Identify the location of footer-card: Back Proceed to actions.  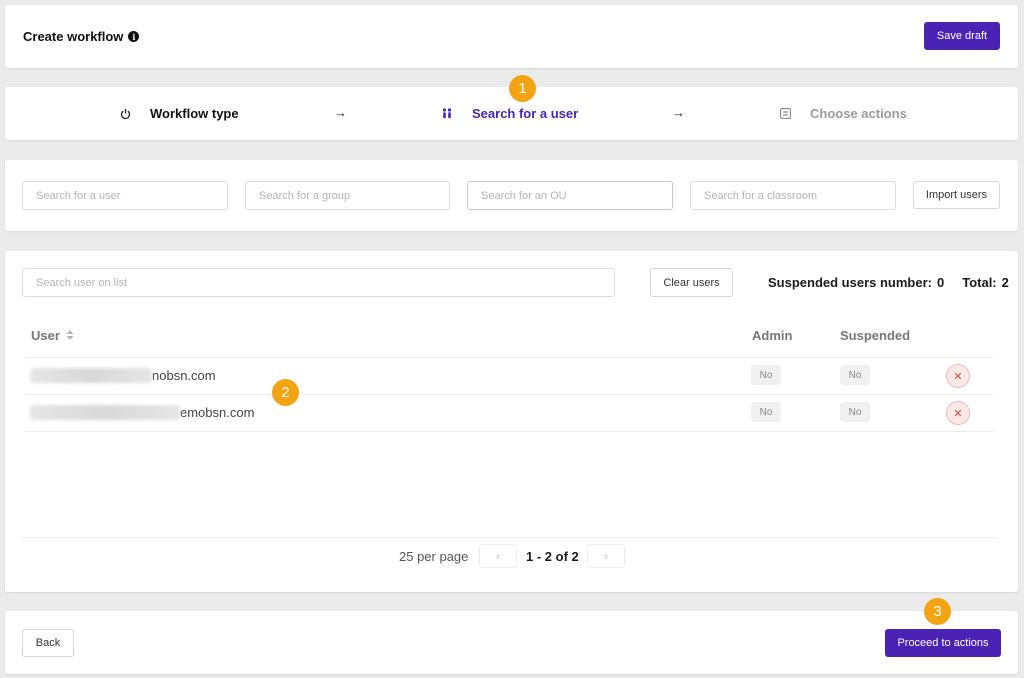
(511, 642).